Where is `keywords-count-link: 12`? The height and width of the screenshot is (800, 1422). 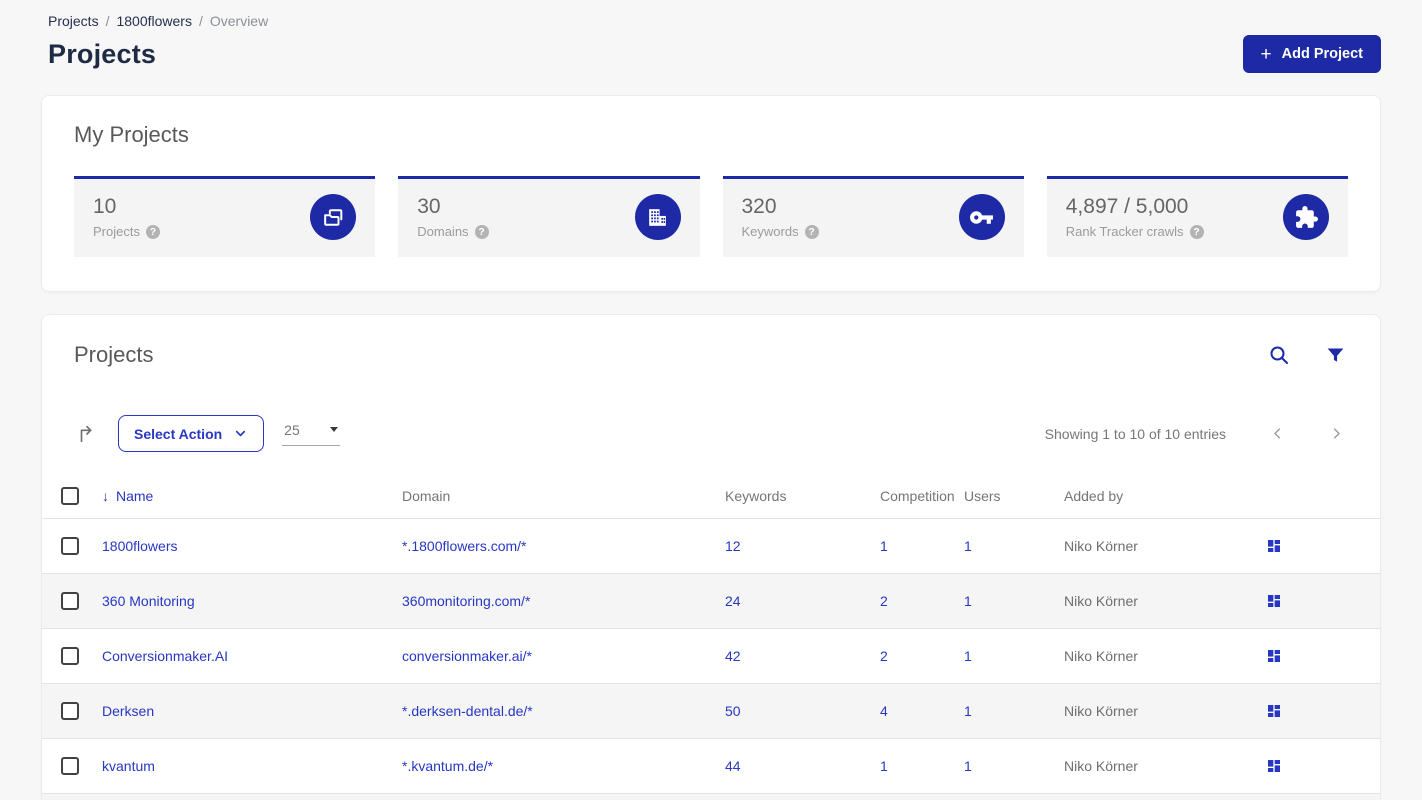
keywords-count-link: 12 is located at coordinates (733, 546).